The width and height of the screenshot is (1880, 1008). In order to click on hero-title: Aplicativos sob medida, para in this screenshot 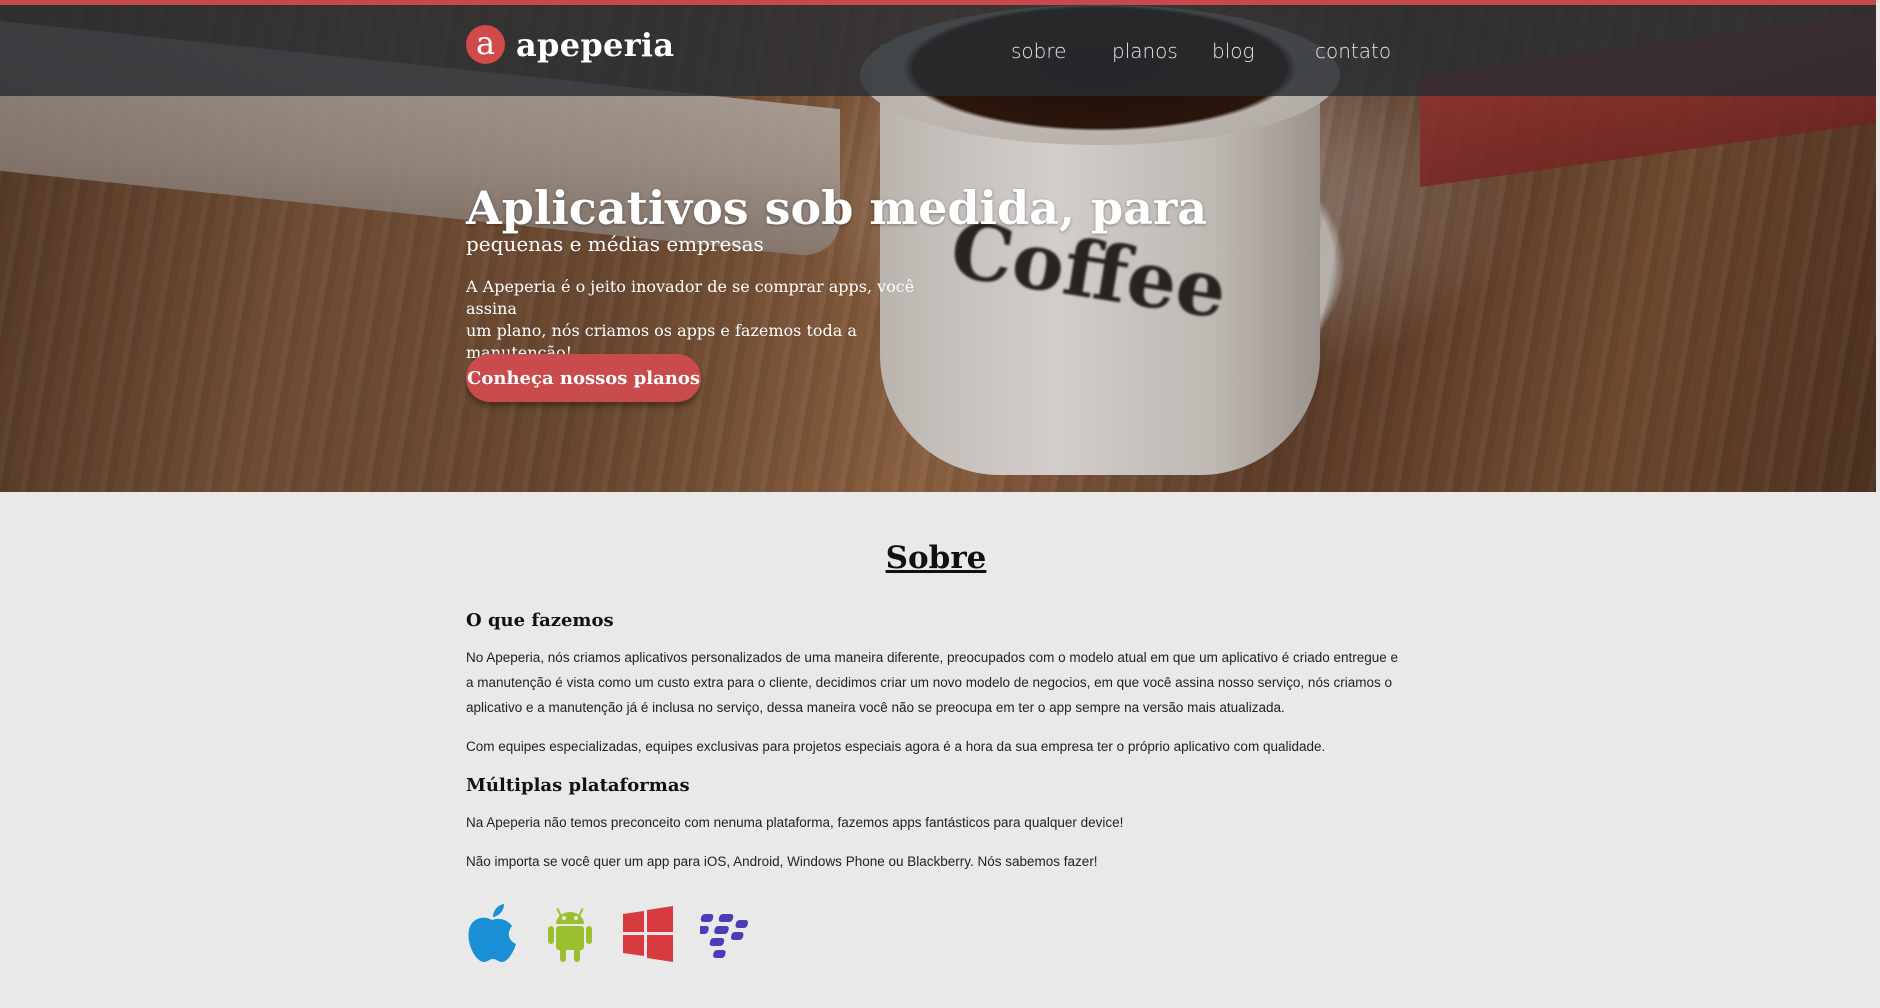, I will do `click(837, 208)`.